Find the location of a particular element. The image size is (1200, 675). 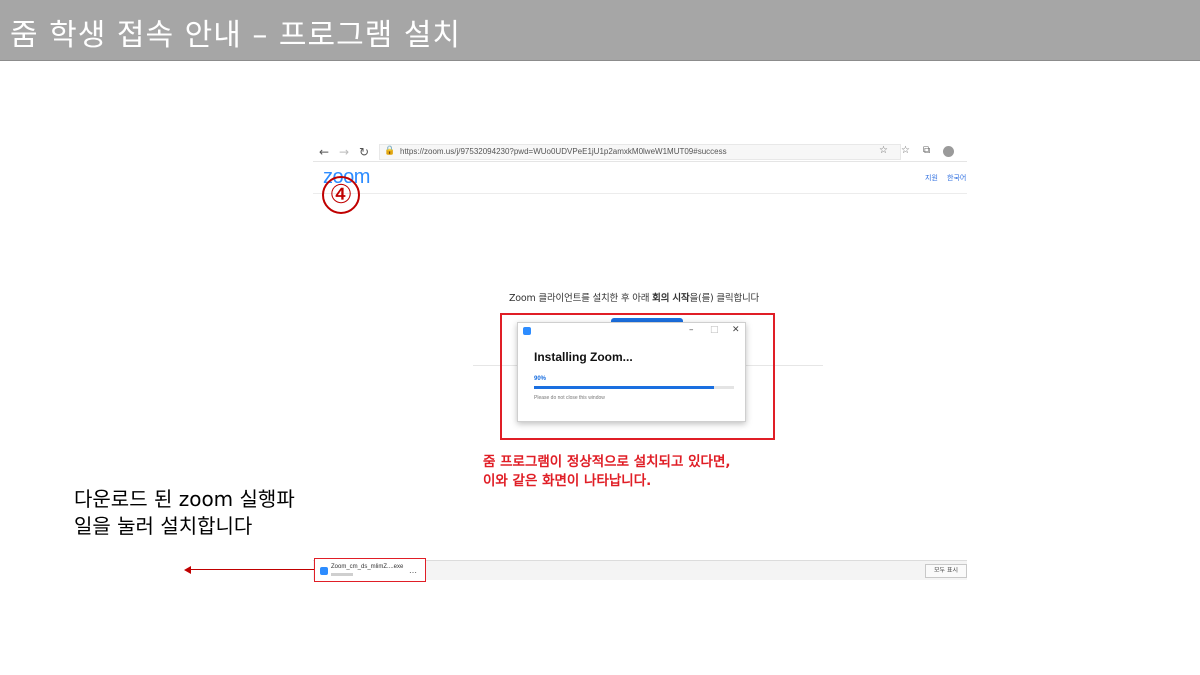

installer-note: Please do not close this window is located at coordinates (569, 398).